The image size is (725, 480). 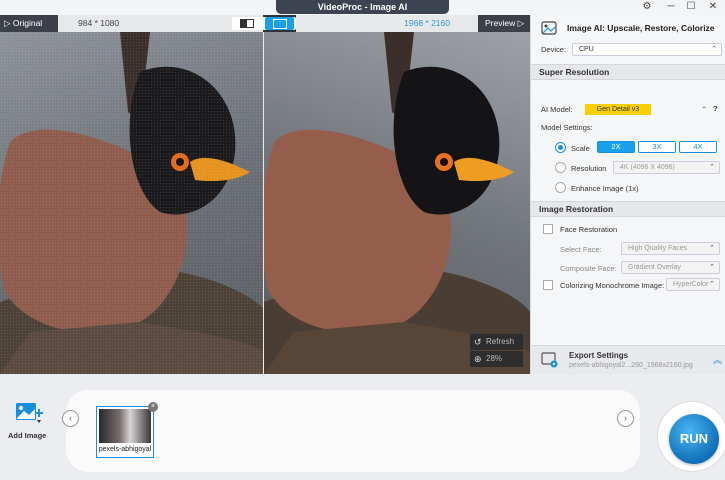 What do you see at coordinates (581, 249) in the screenshot?
I see `select-face-label: Select Face:` at bounding box center [581, 249].